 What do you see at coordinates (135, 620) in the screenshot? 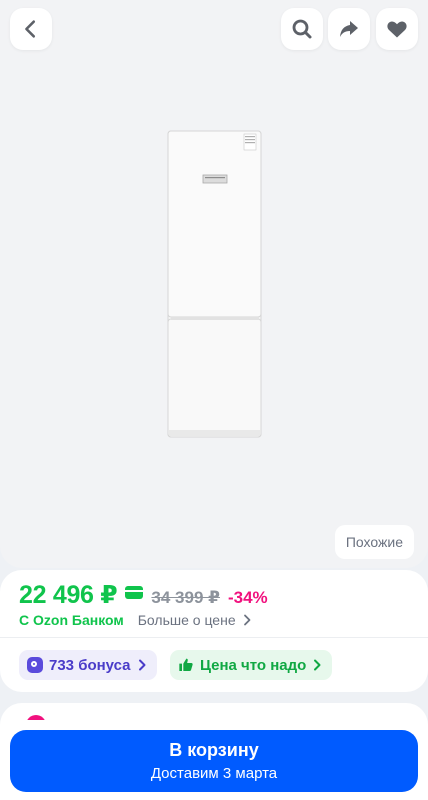
I see `bank-row: С Ozon Банком Больше о цене` at bounding box center [135, 620].